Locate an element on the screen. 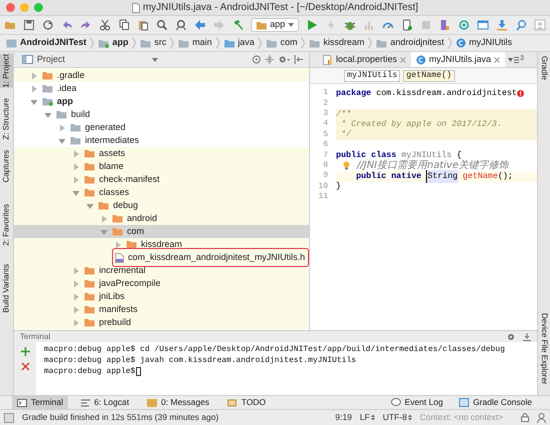  download-icon is located at coordinates (502, 25).